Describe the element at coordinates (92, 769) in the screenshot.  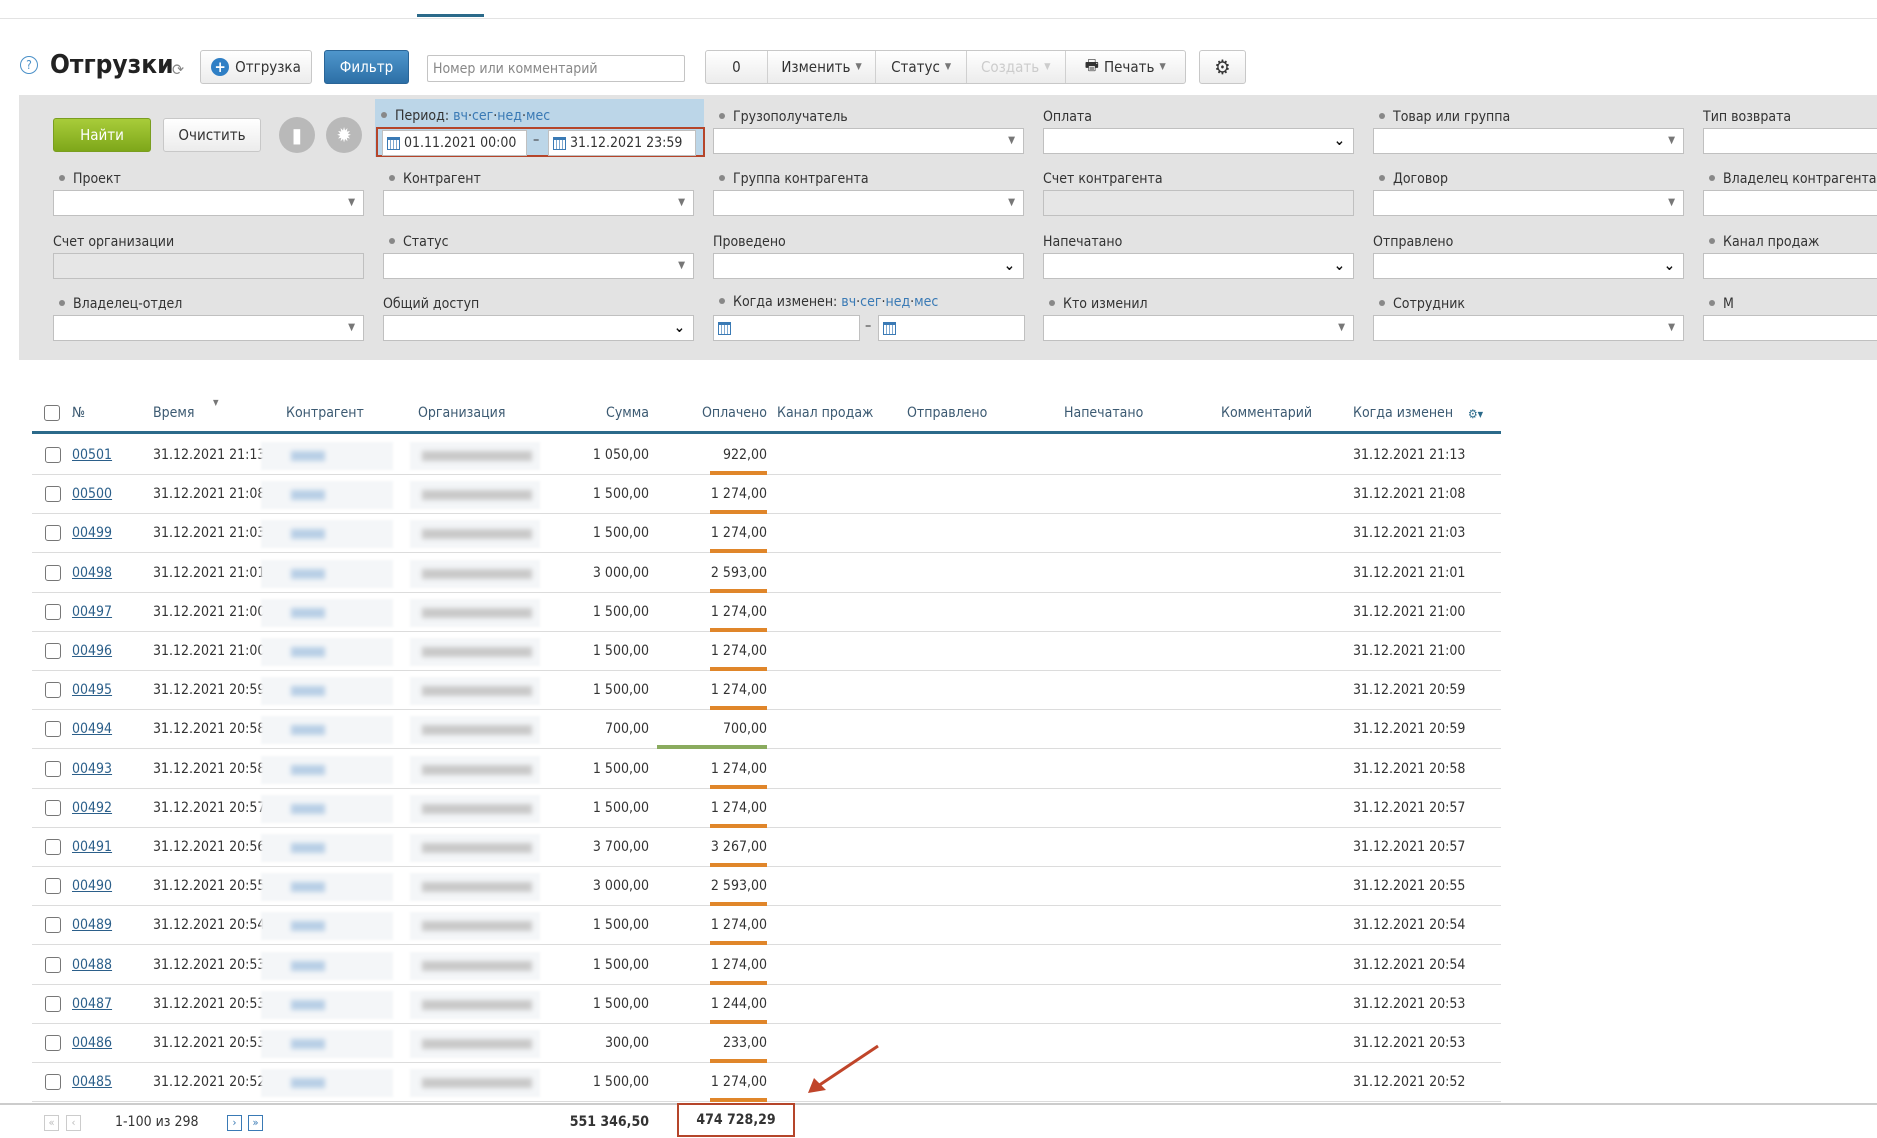
I see `row-number-link: 00493` at that location.